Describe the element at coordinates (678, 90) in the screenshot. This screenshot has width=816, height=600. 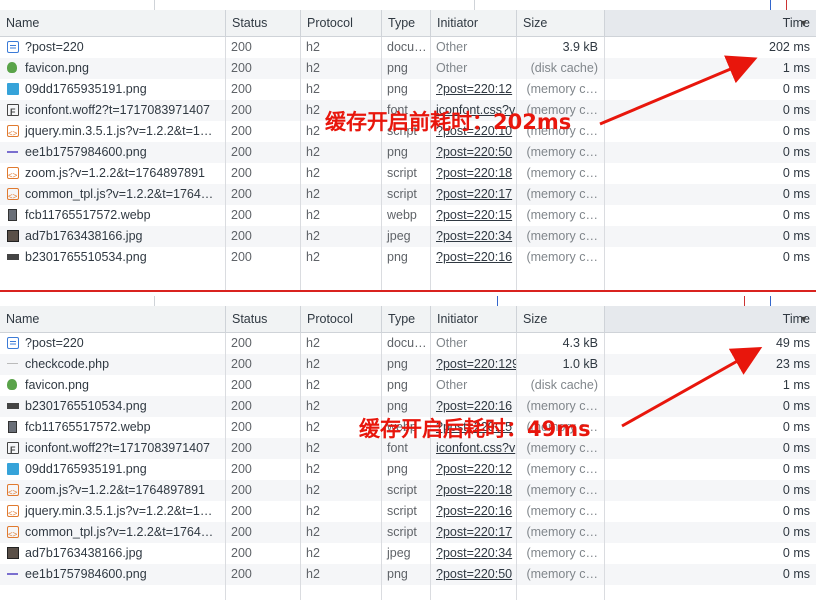
I see `arrow-before` at that location.